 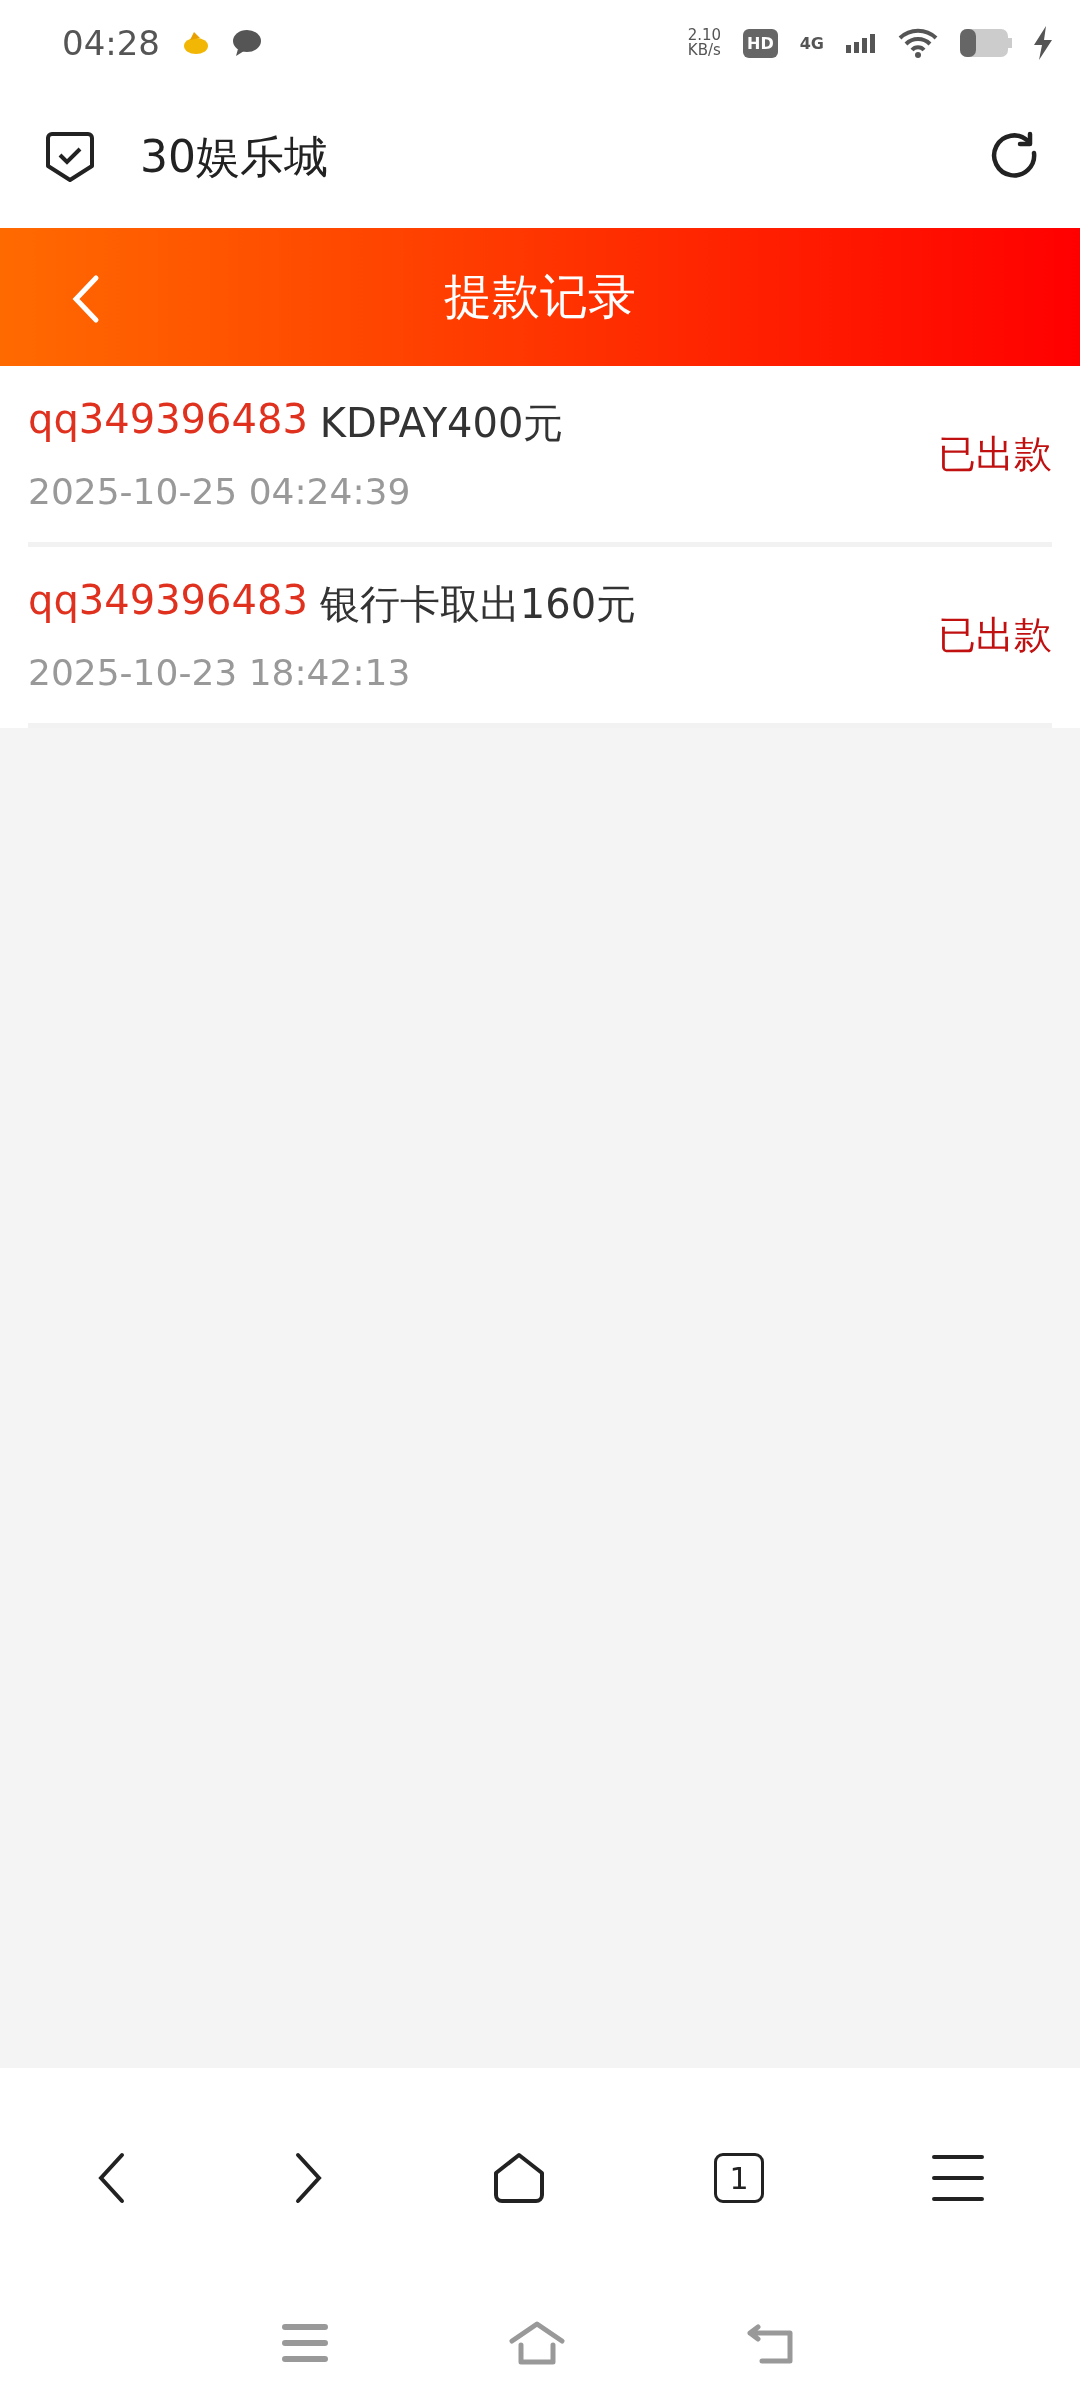 I want to click on shield-check-icon, so click(x=70, y=157).